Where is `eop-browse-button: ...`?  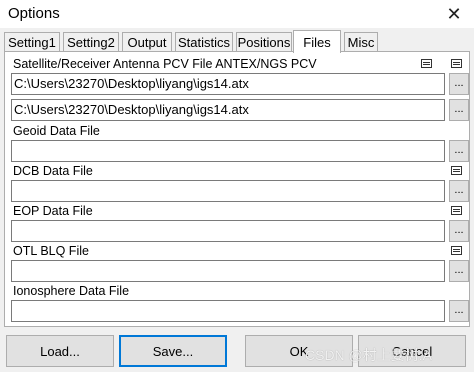
eop-browse-button: ... is located at coordinates (459, 231).